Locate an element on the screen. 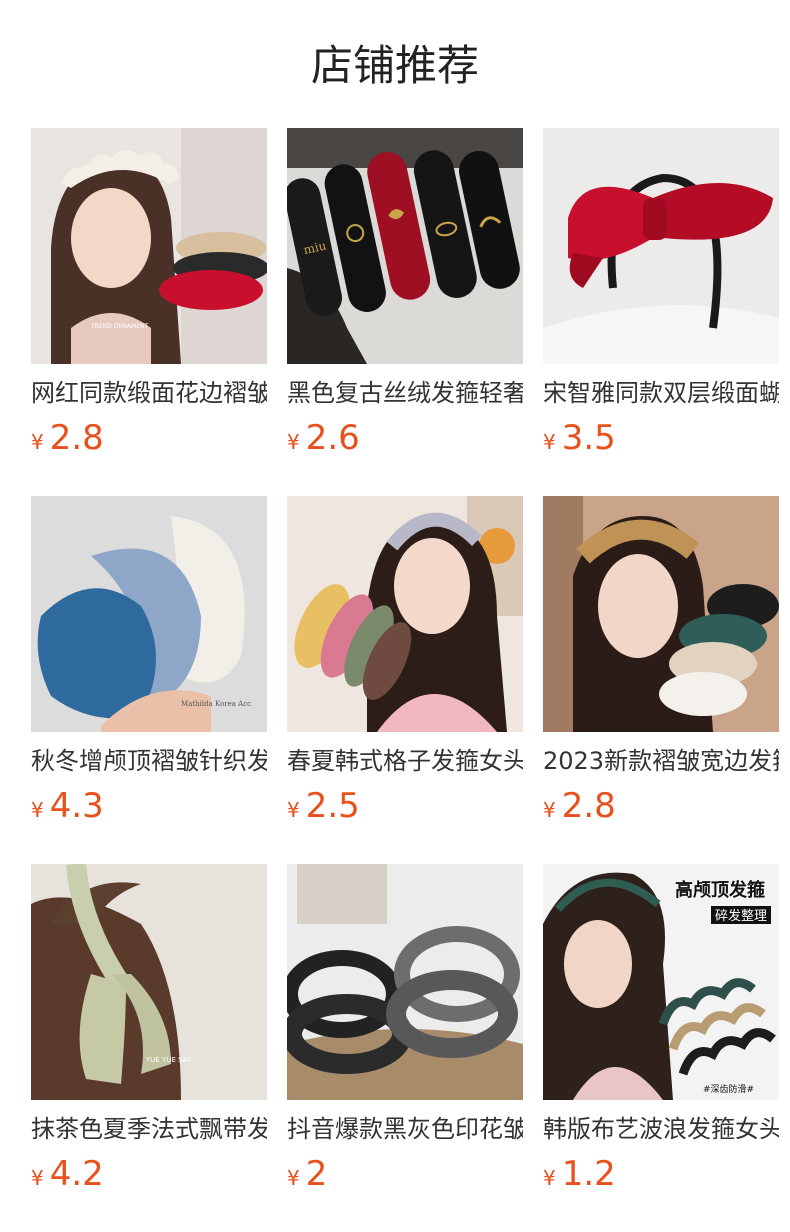 Image resolution: width=790 pixels, height=1232 pixels. product-card: miu 黑色复古丝绒发箍轻奢 ¥2.6 is located at coordinates (405, 312).